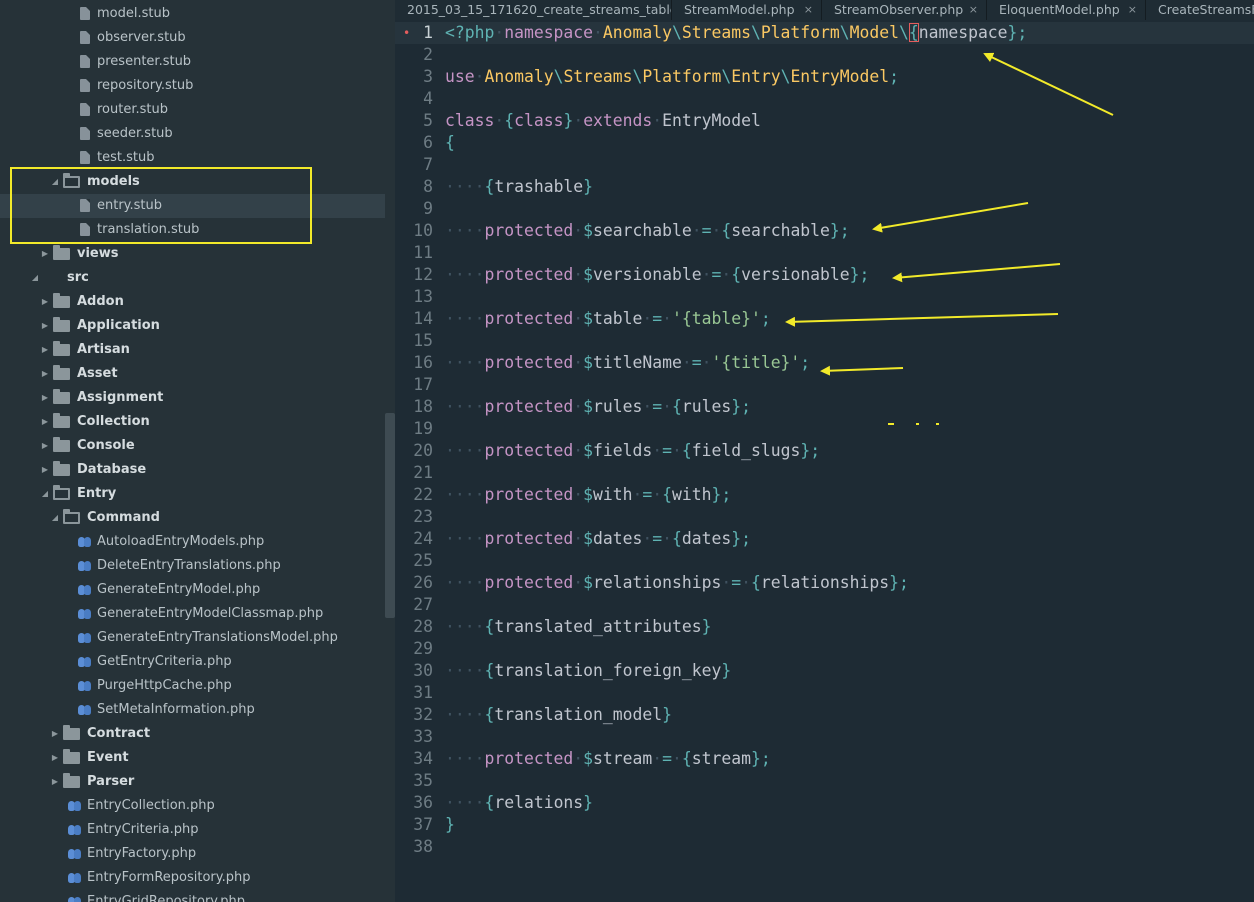  I want to click on code-line: 17, so click(824, 385).